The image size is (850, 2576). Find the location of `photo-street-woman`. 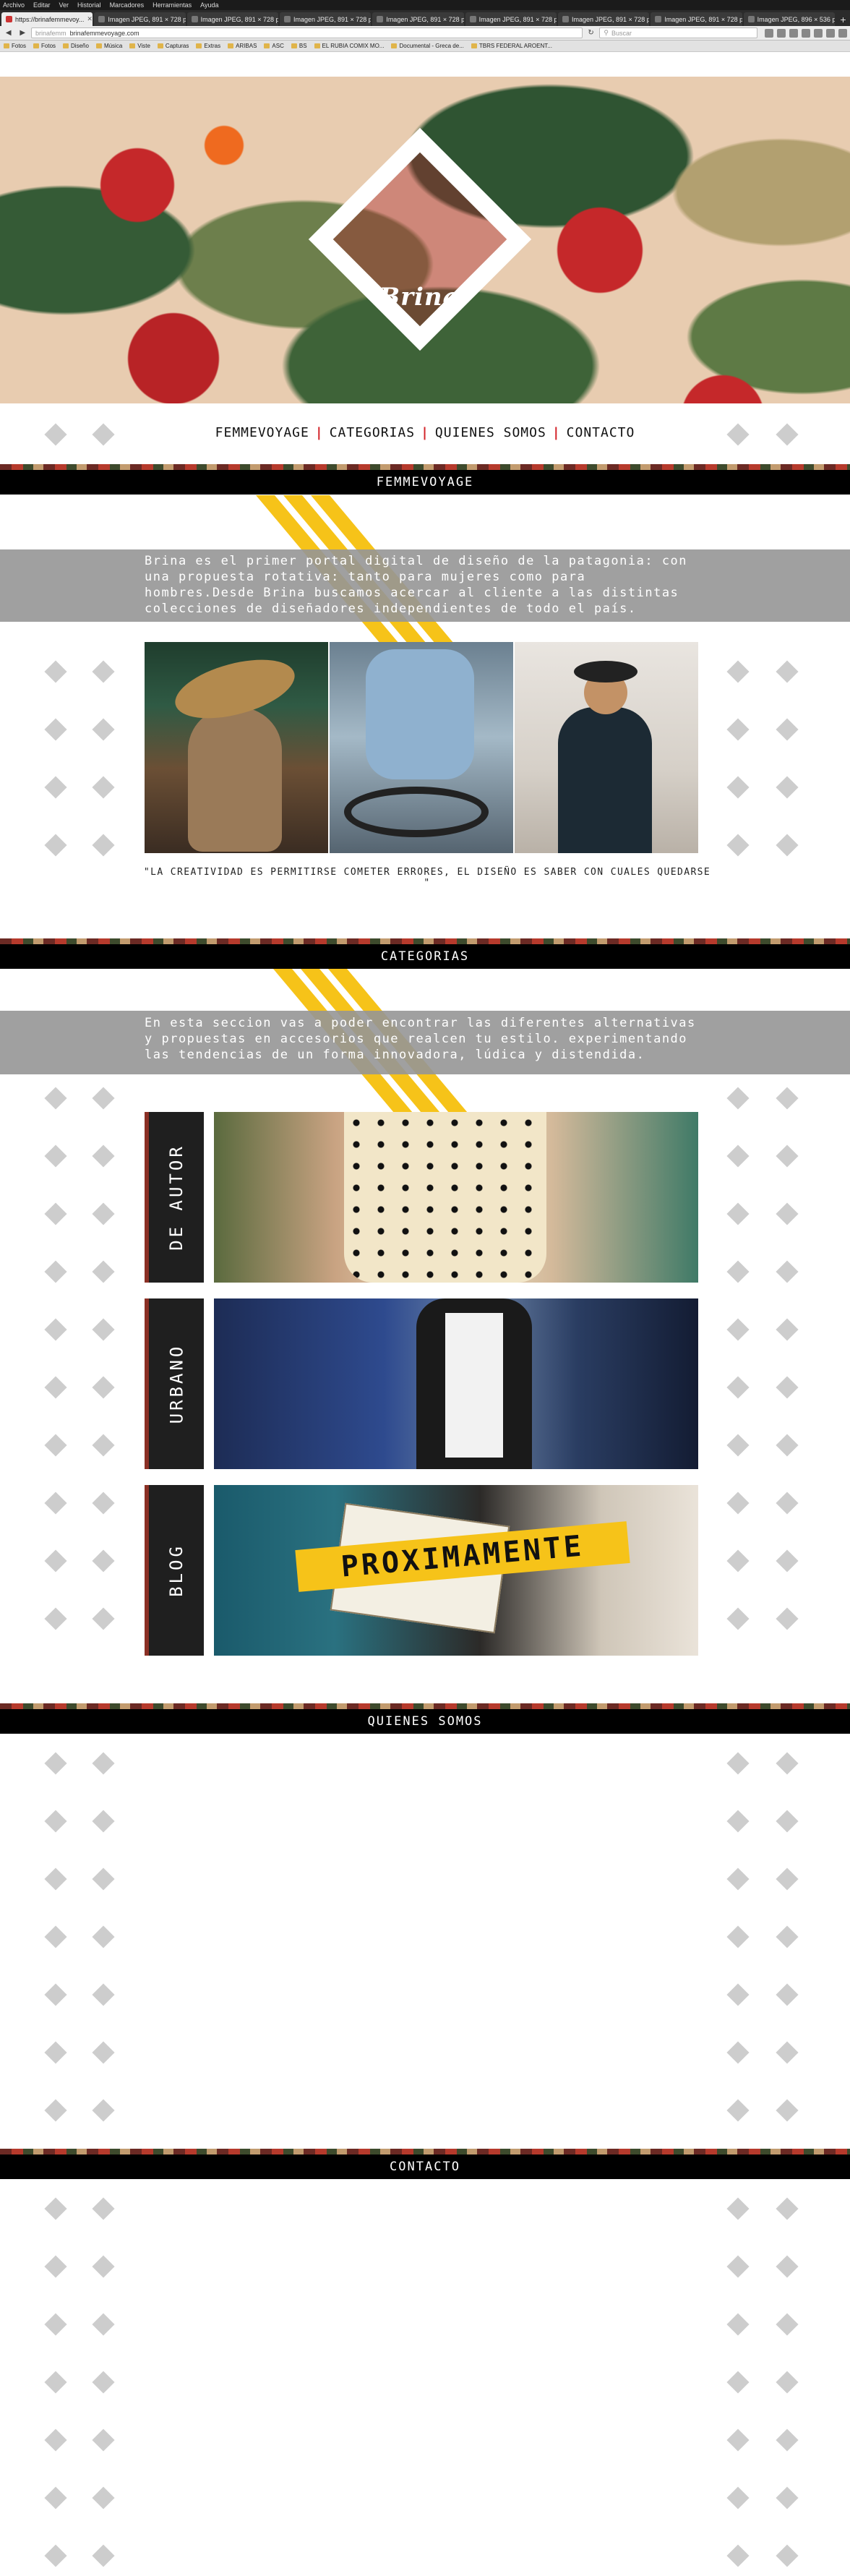

photo-street-woman is located at coordinates (606, 747).